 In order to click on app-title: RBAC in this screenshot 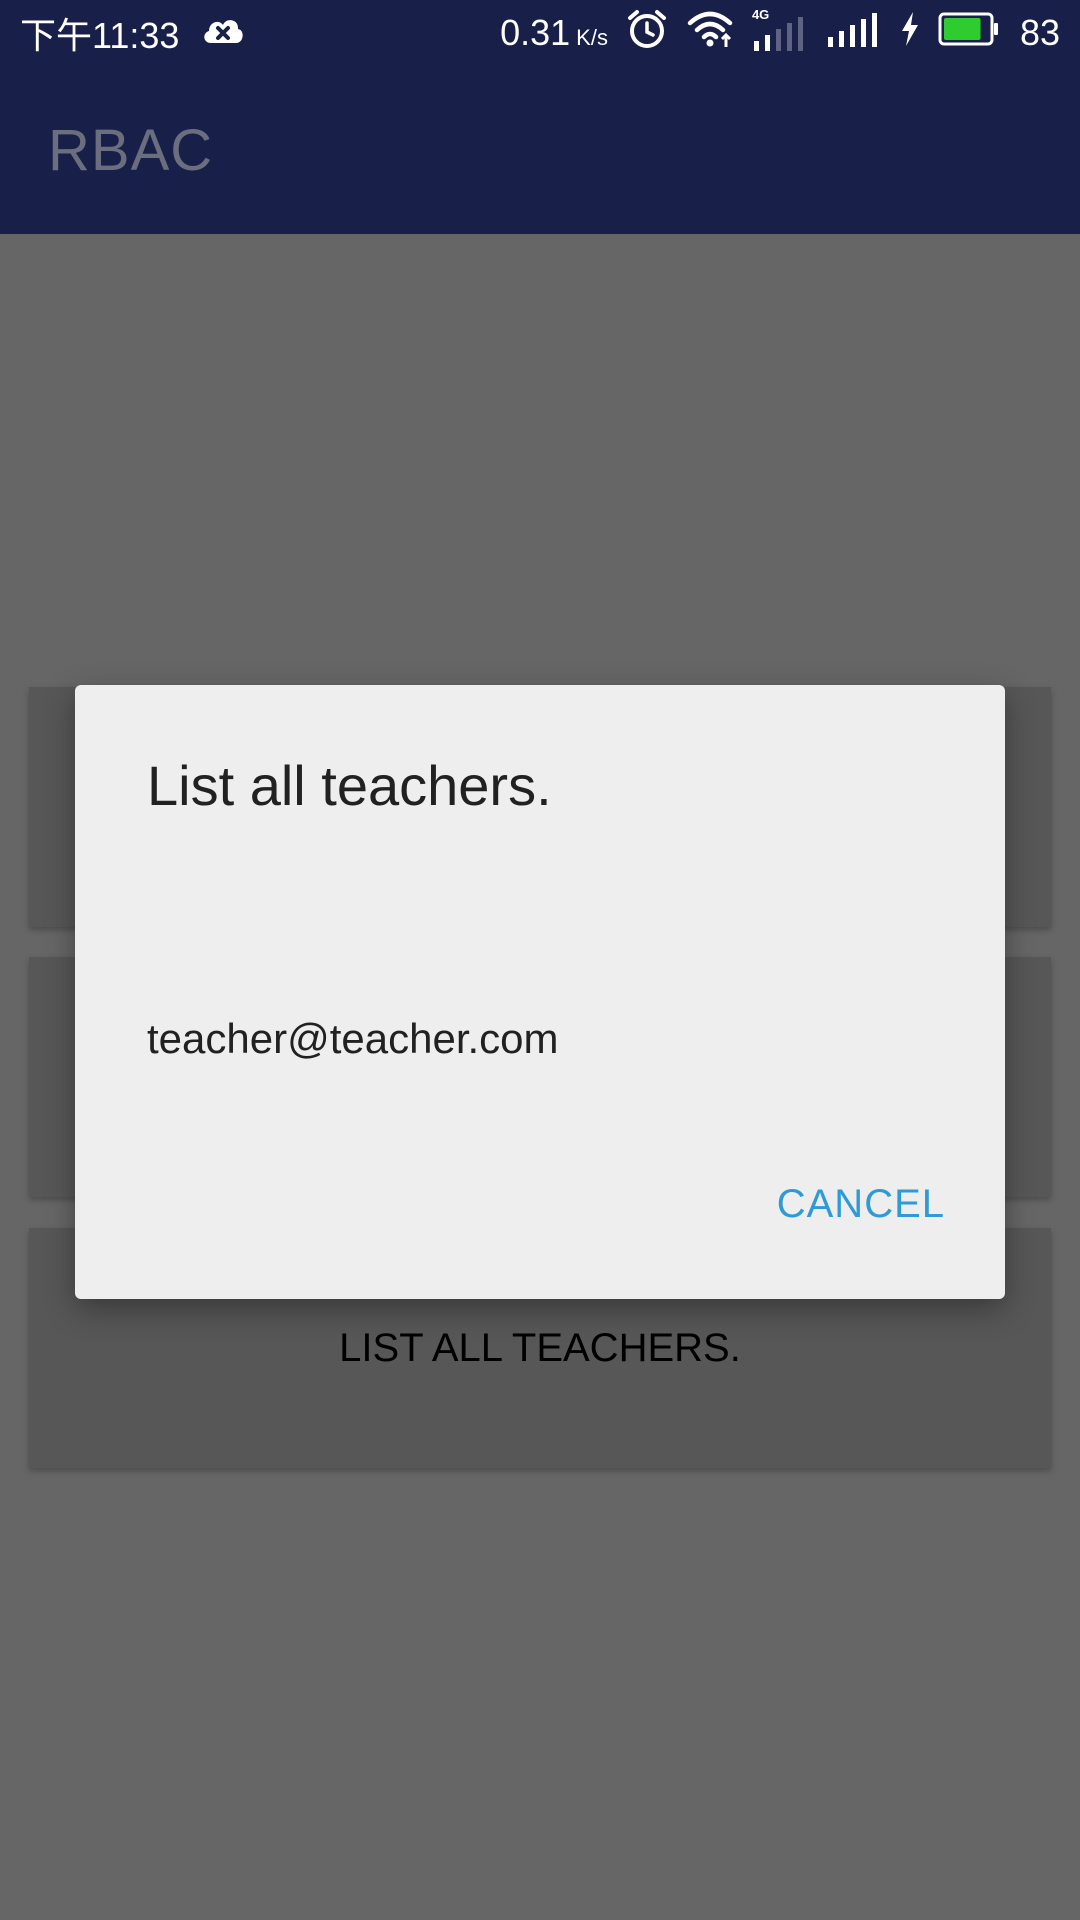, I will do `click(131, 150)`.